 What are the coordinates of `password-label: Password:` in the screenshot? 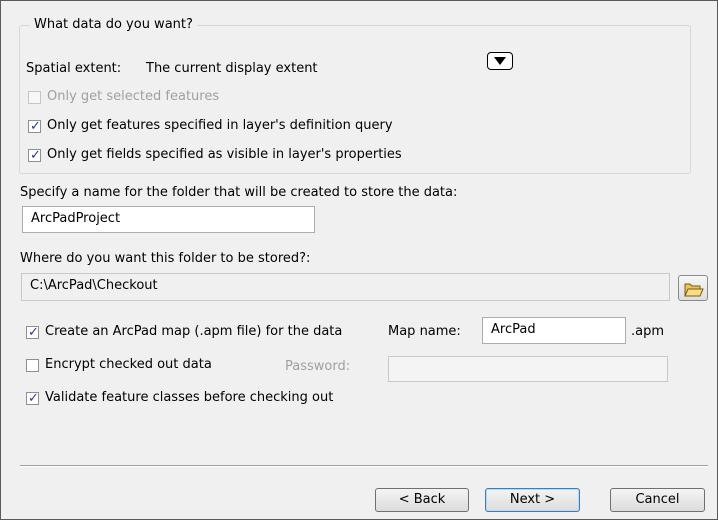 It's located at (318, 366).